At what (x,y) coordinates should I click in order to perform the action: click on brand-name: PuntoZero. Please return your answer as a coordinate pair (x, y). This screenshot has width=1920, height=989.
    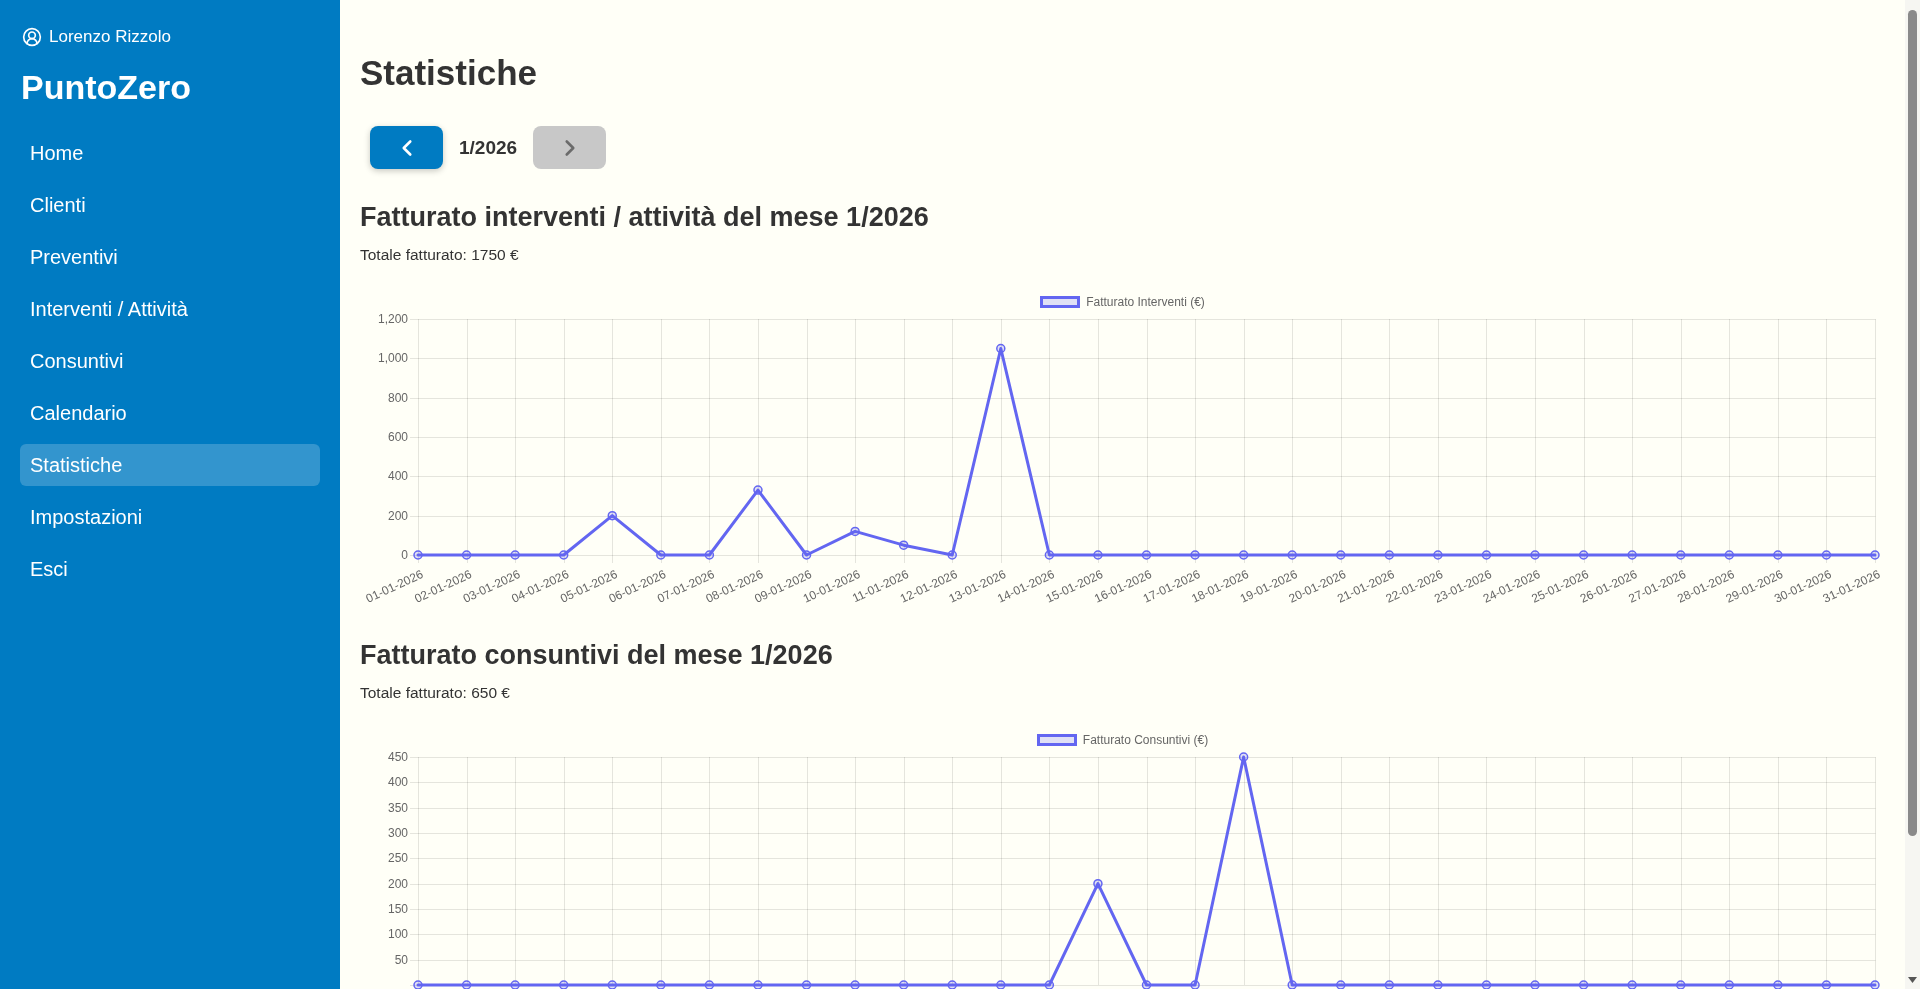
    Looking at the image, I should click on (105, 87).